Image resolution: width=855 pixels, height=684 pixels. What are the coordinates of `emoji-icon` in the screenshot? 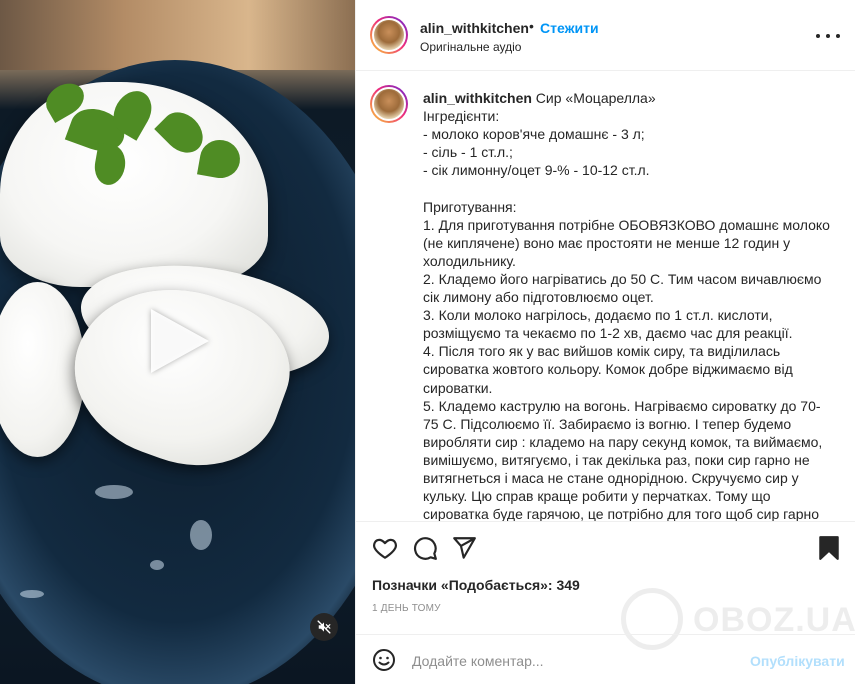 It's located at (384, 660).